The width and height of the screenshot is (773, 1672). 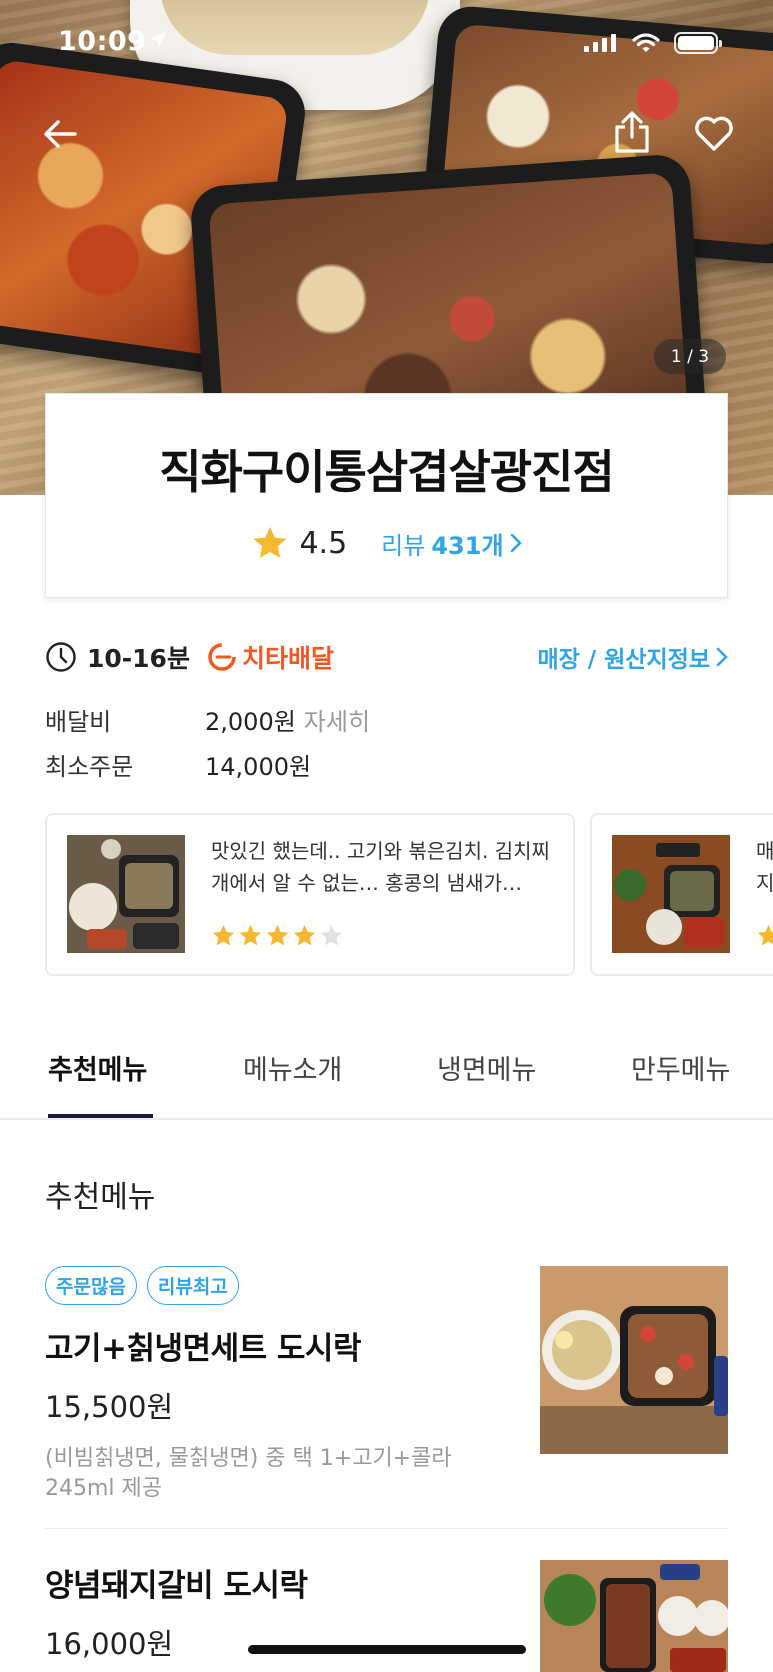 I want to click on status-bar: 10:09, so click(x=386, y=44).